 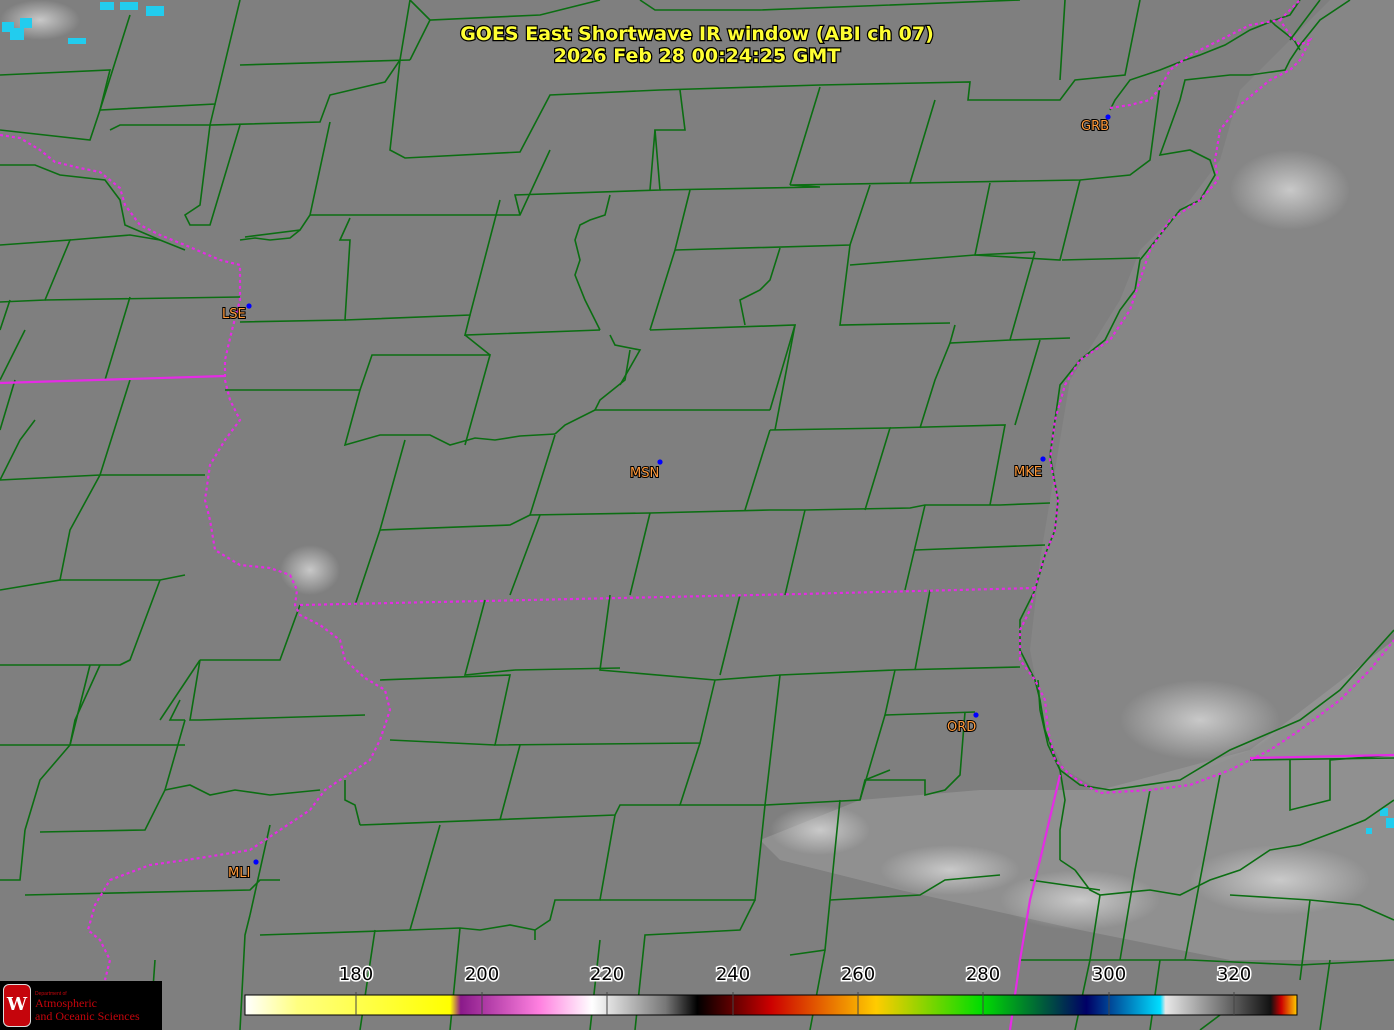 What do you see at coordinates (356, 974) in the screenshot?
I see `colorbar-tick-180: 180` at bounding box center [356, 974].